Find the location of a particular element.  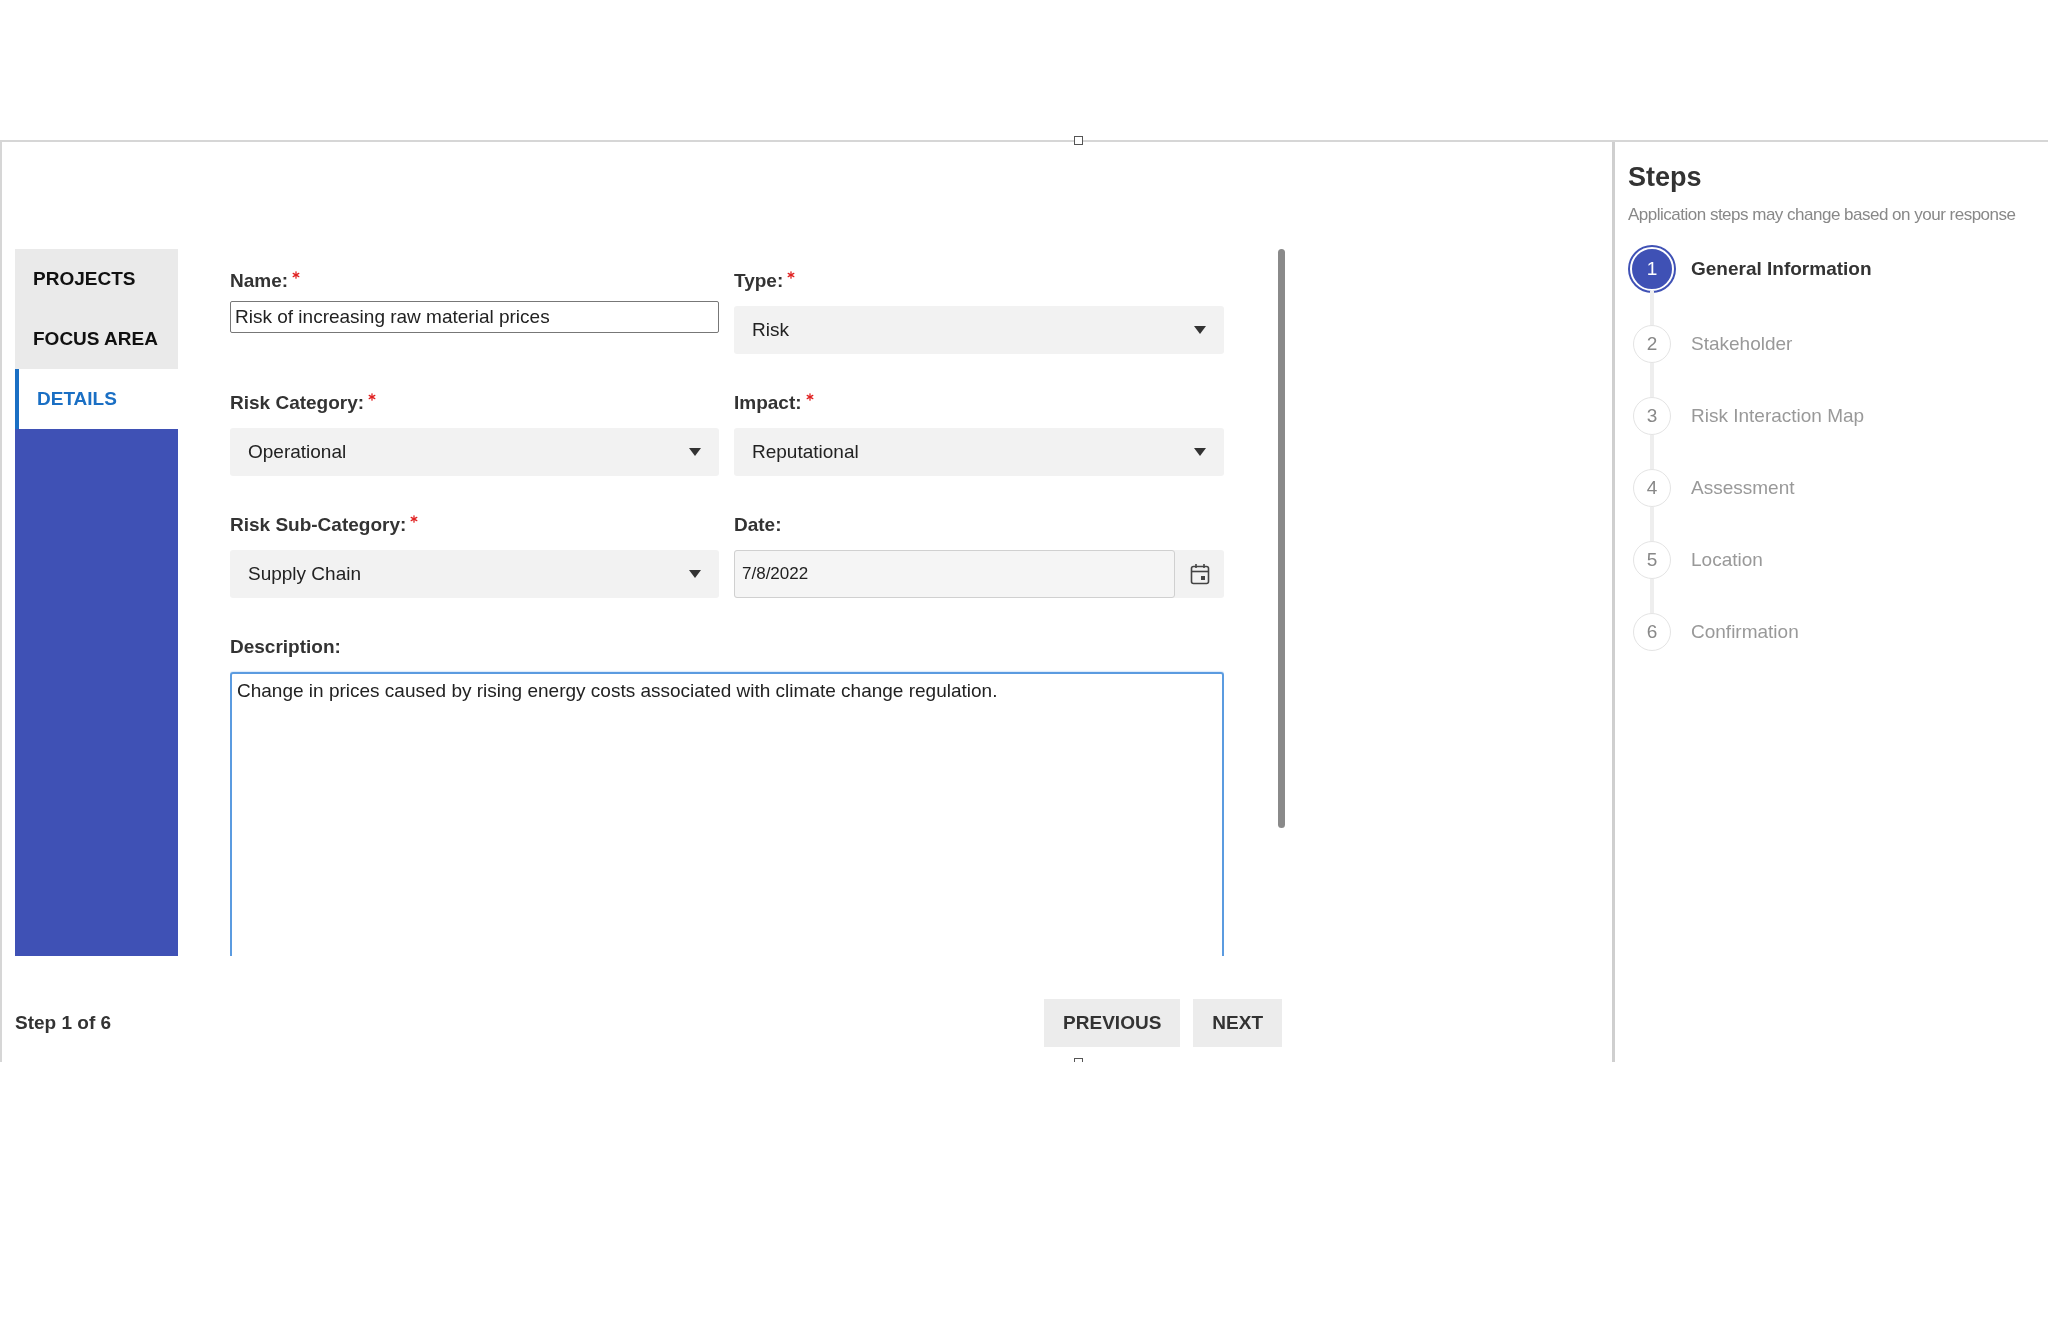

panel-title: Steps is located at coordinates (1665, 177).